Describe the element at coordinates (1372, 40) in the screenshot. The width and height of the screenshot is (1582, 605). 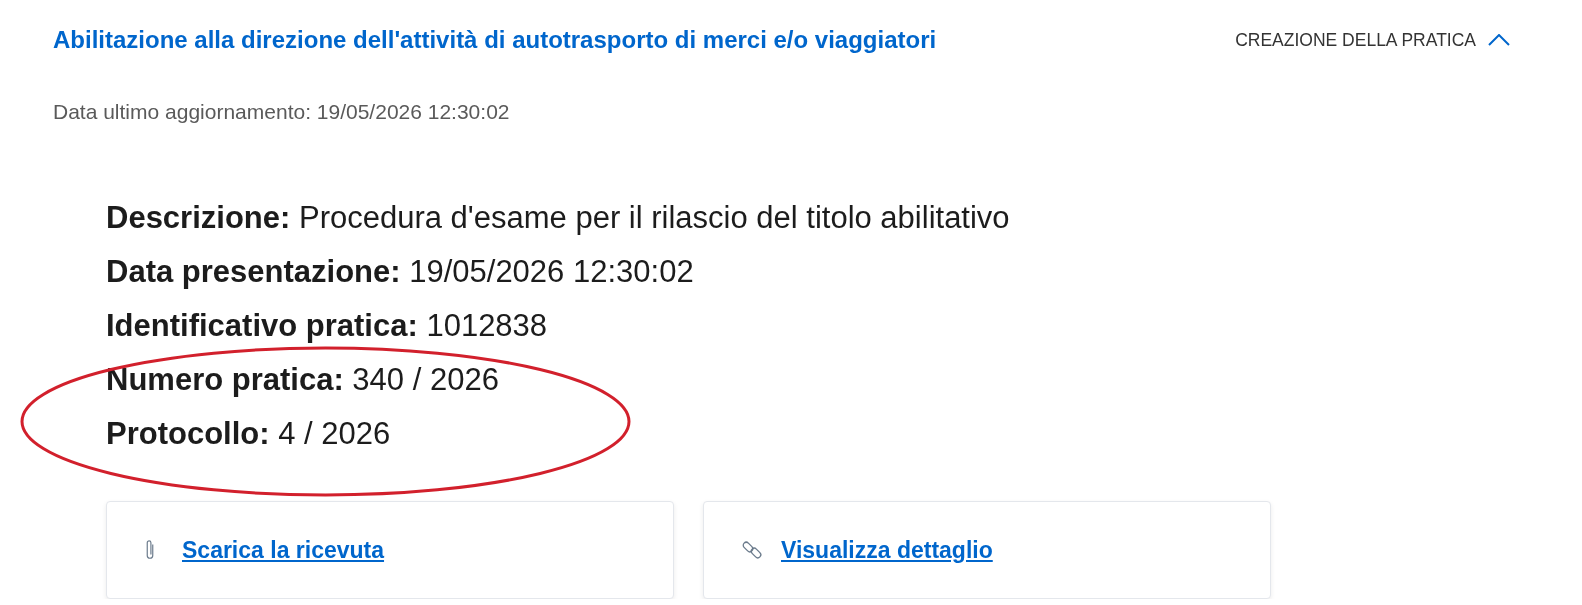
I see `status-toggle-button: CREAZIONE DELLA PRATICA` at that location.